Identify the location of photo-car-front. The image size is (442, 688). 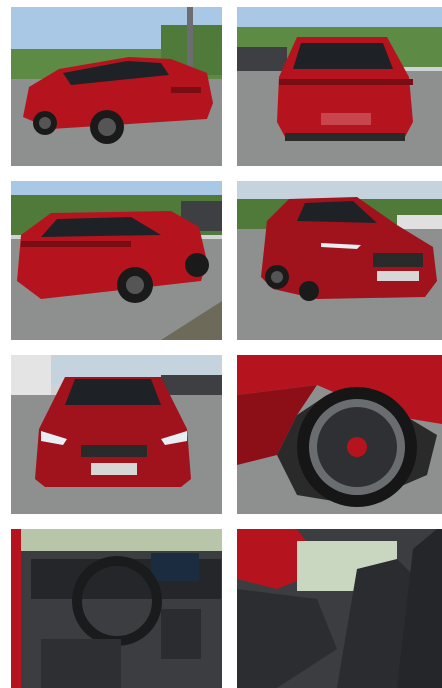
(116, 434).